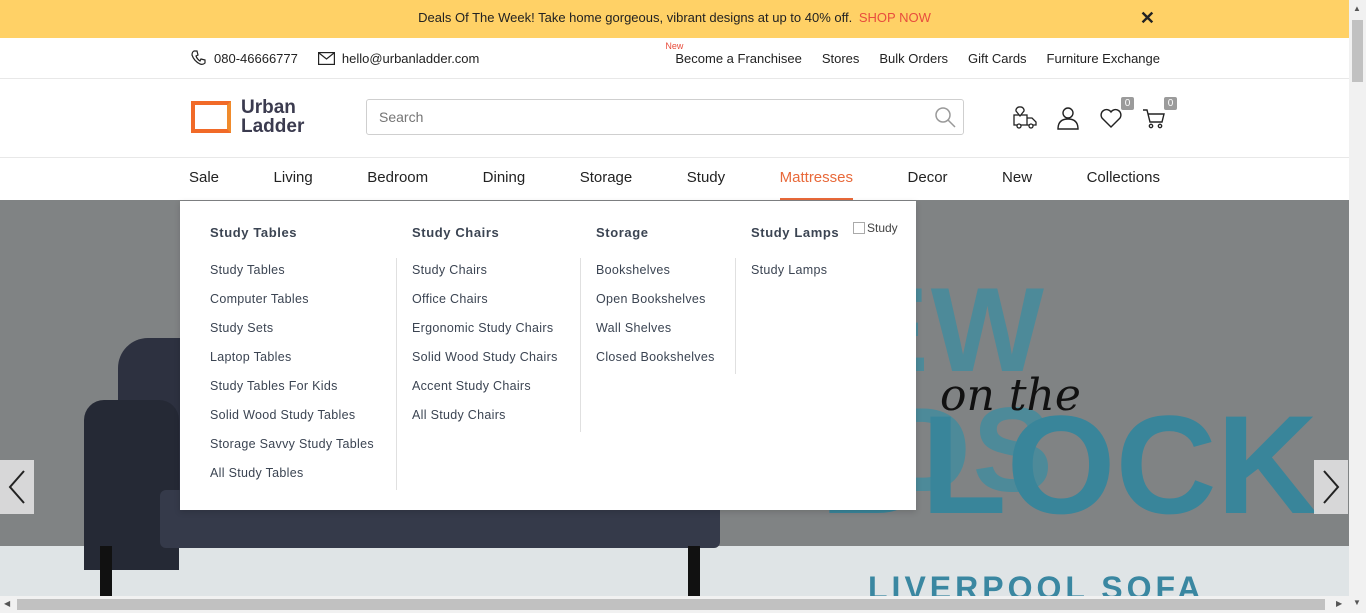  What do you see at coordinates (1111, 118) in the screenshot?
I see `heart-icon` at bounding box center [1111, 118].